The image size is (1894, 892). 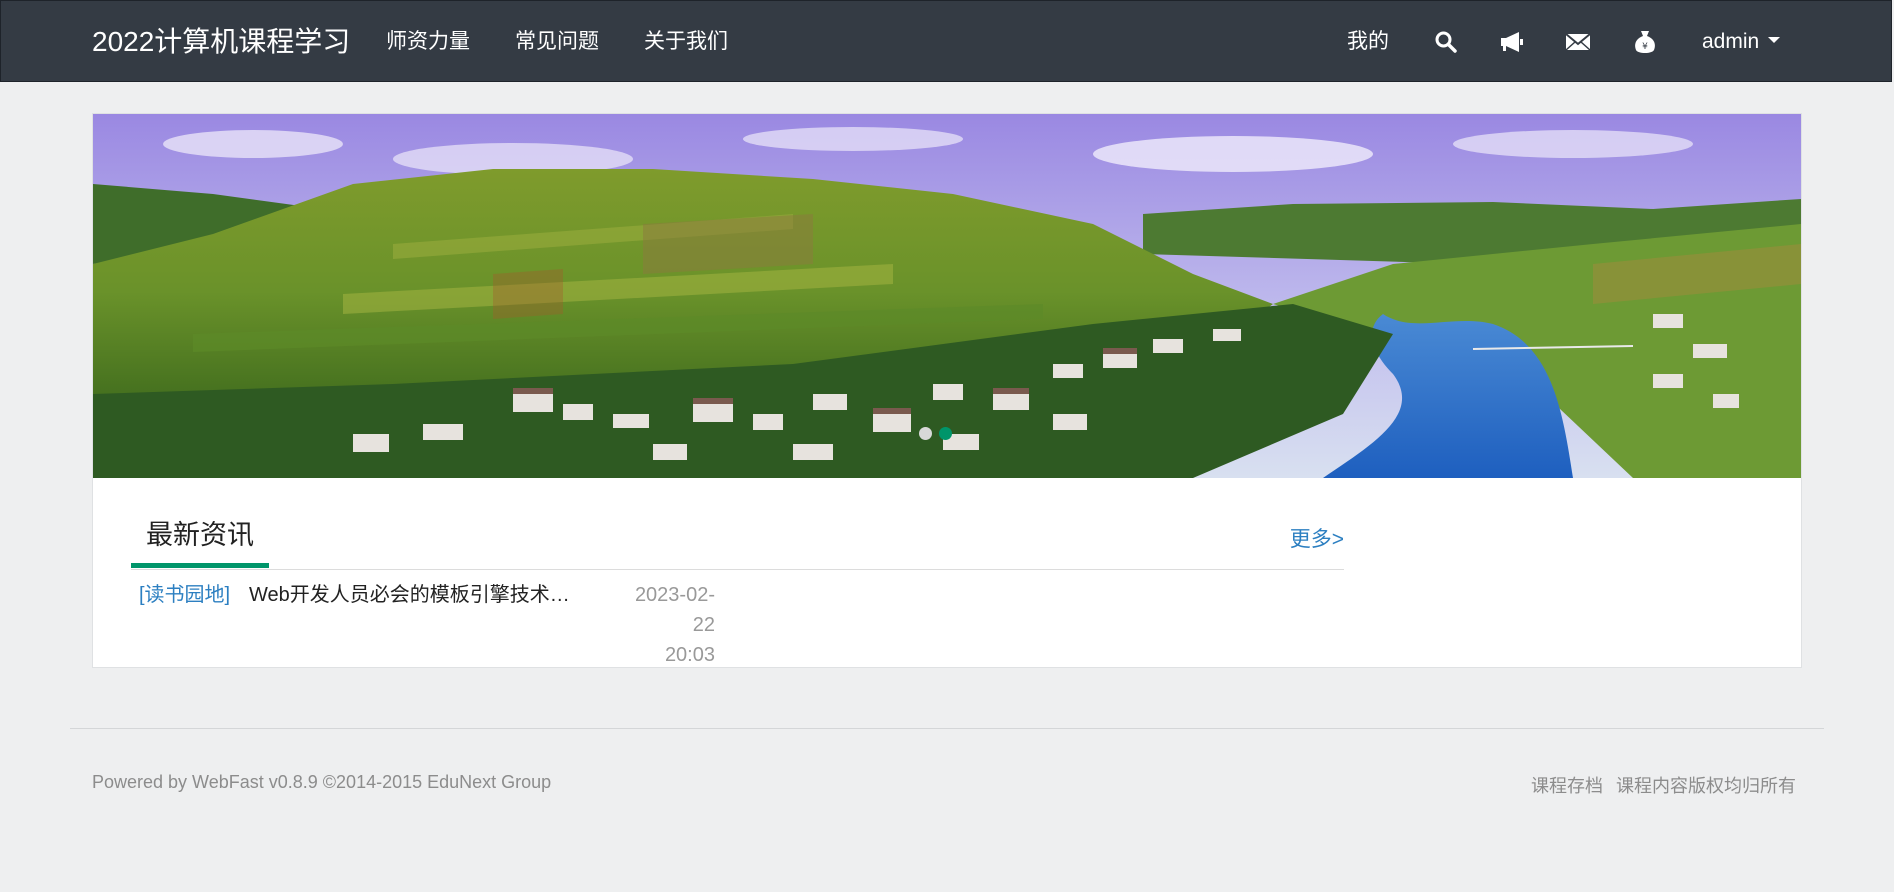 I want to click on money-bag-icon: ¥, so click(x=1645, y=42).